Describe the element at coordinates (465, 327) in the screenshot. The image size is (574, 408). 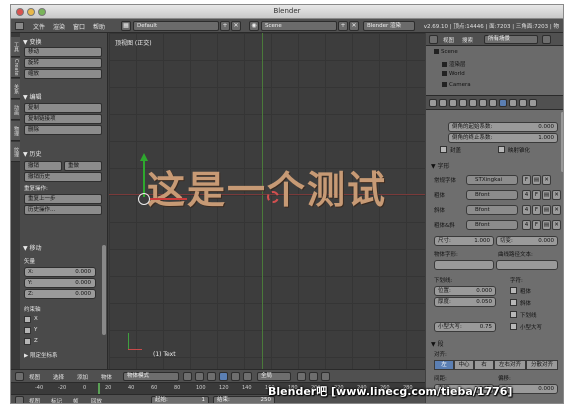
I see `smallcaps-scale-field: 小型大写: 0.75` at that location.